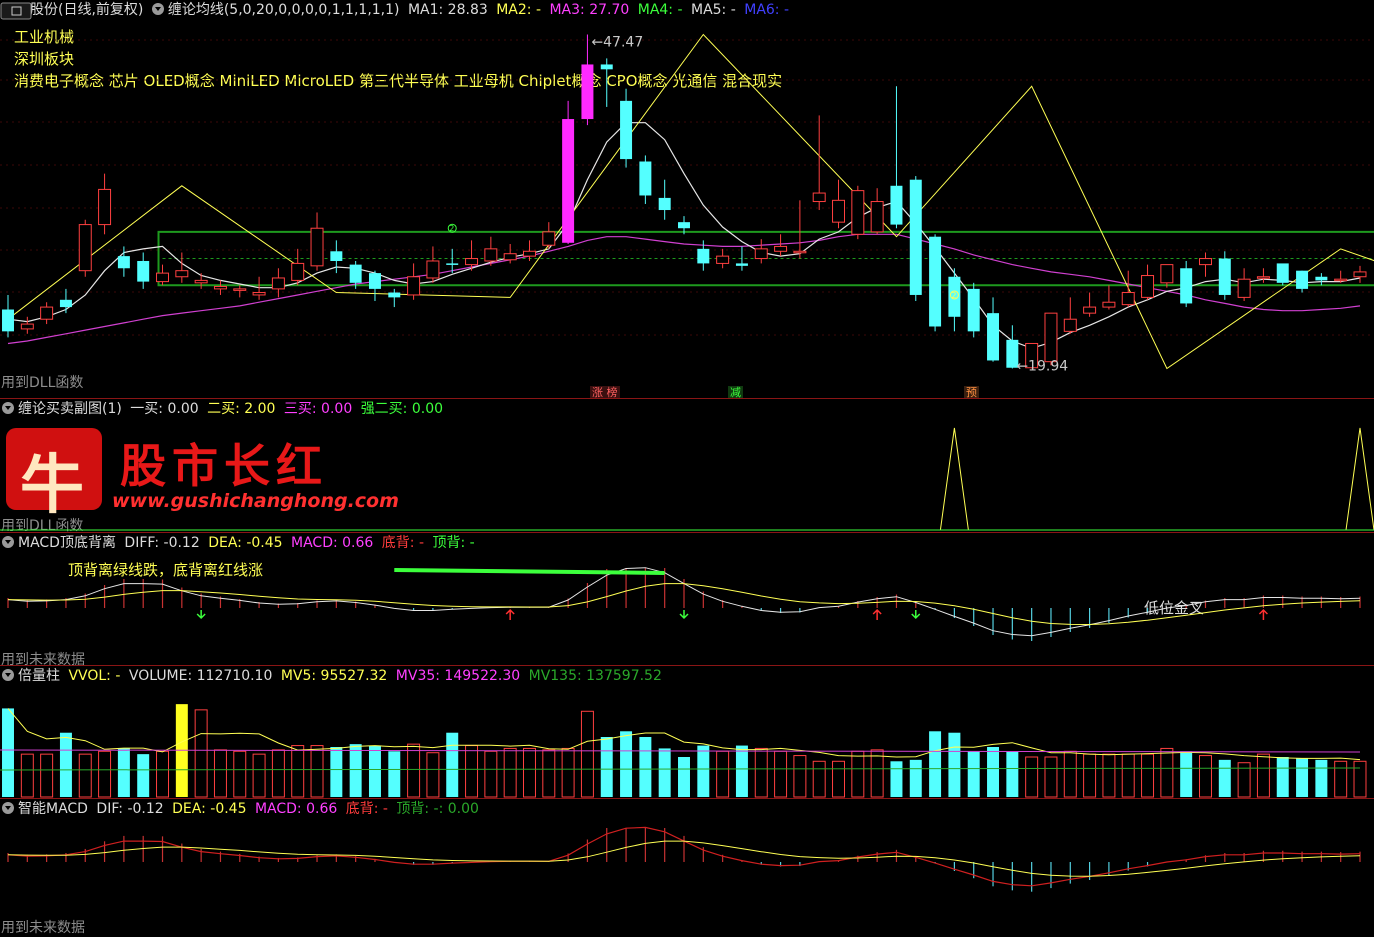 This screenshot has height=937, width=1374. What do you see at coordinates (1042, 366) in the screenshot?
I see `low-price-label: ←19.94` at bounding box center [1042, 366].